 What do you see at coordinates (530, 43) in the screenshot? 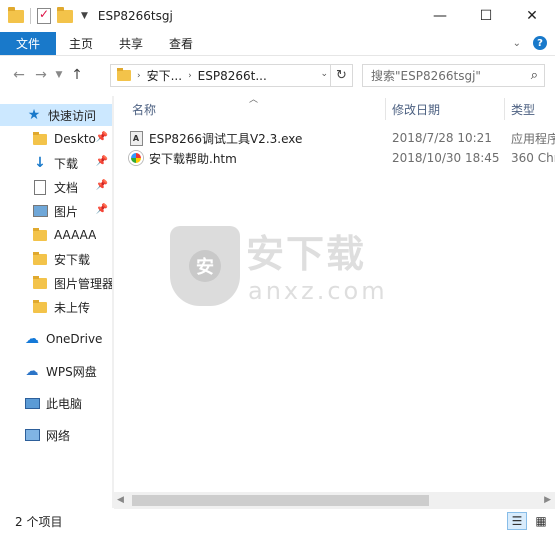
I see `ribbon-right: ⌄ ?` at bounding box center [530, 43].